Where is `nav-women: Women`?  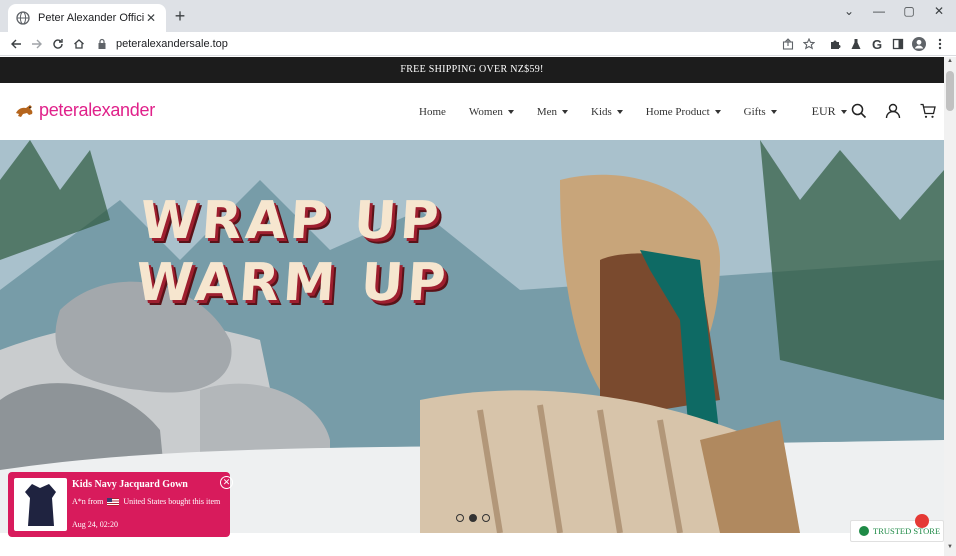 nav-women: Women is located at coordinates (491, 112).